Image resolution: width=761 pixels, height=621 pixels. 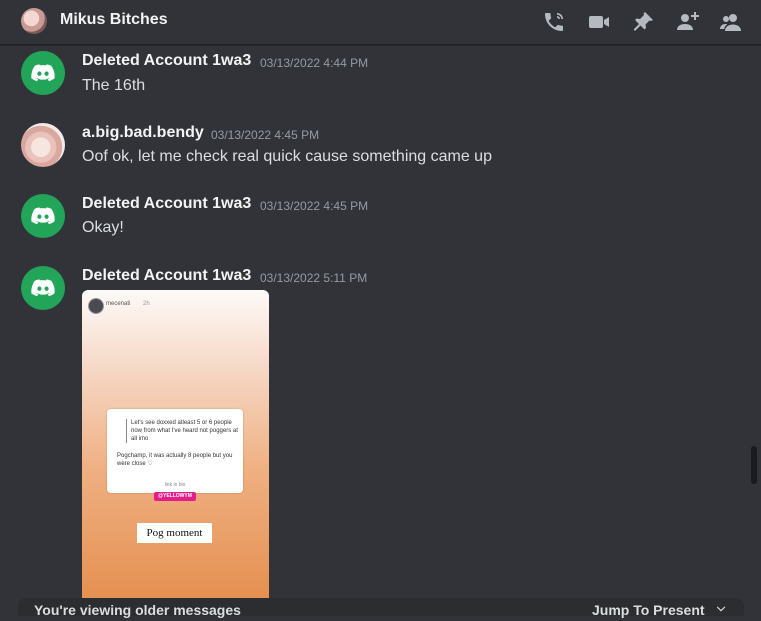 I want to click on chevron-down-icon, so click(x=721, y=609).